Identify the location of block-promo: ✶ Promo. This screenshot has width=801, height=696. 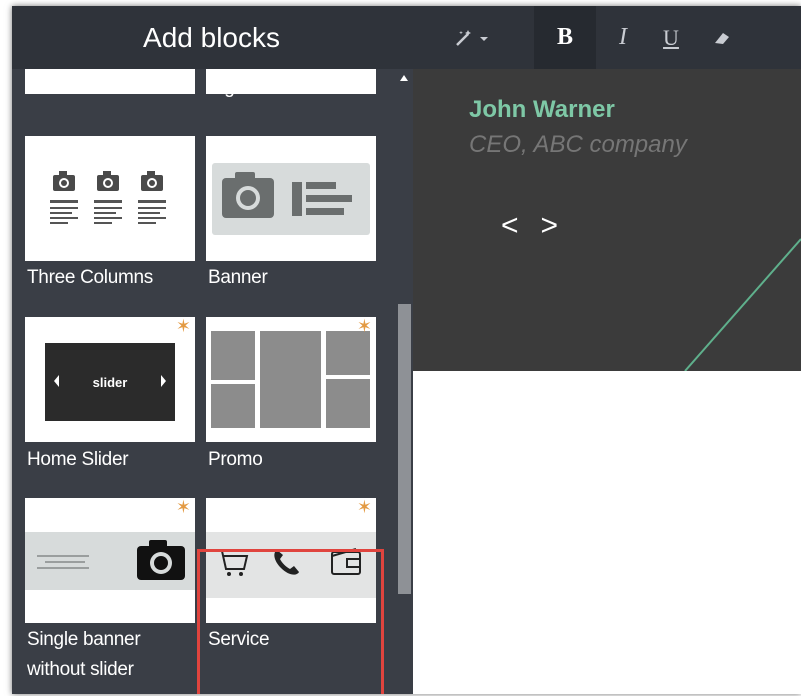
(291, 396).